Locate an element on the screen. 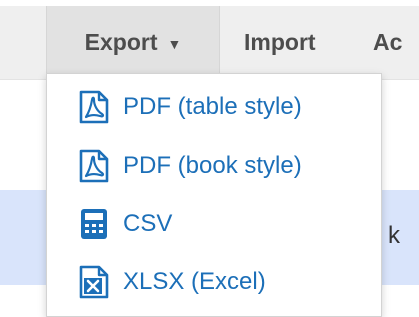 The image size is (419, 317). menu-item-xlsx-excel: XLSX (Excel) is located at coordinates (214, 282).